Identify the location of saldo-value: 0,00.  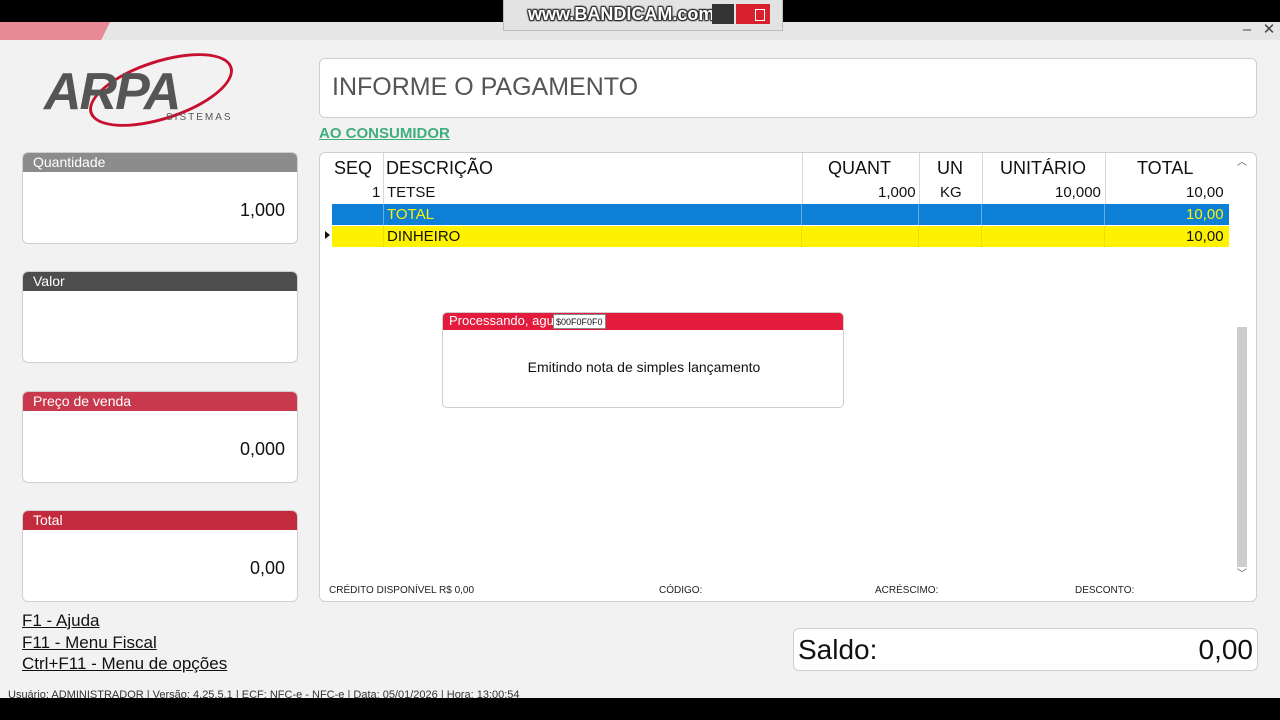
(1226, 649).